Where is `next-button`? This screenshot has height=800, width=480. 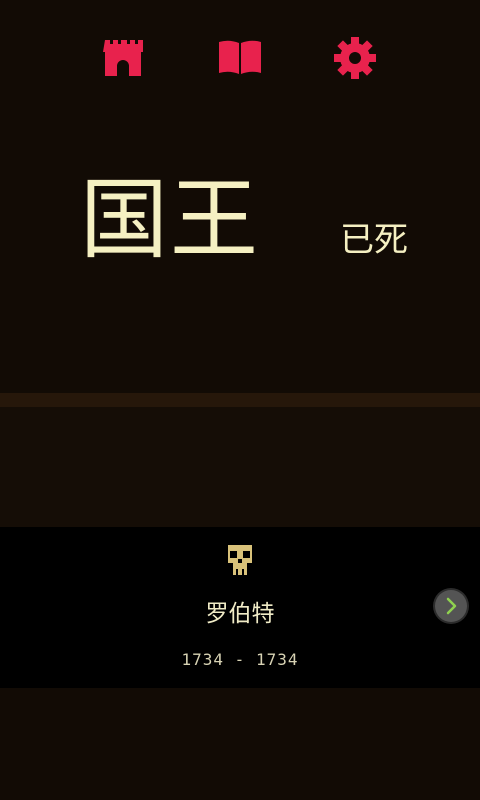 next-button is located at coordinates (451, 606).